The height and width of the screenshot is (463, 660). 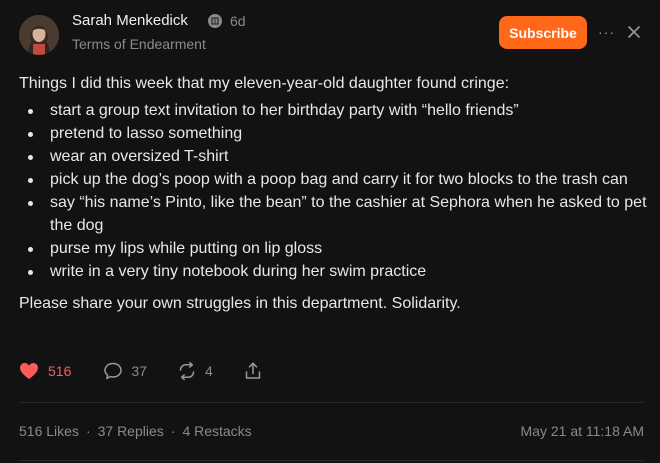 What do you see at coordinates (334, 156) in the screenshot?
I see `list-item: wear an oversized T-shirt` at bounding box center [334, 156].